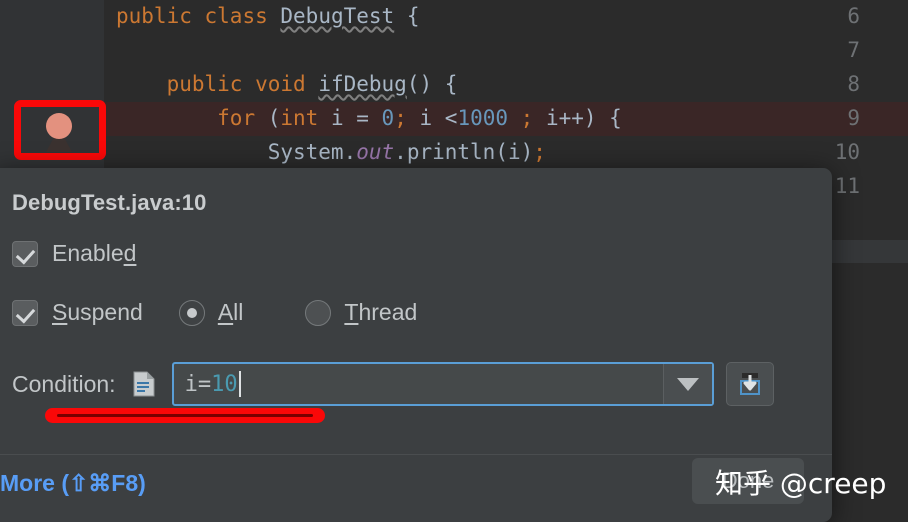 The image size is (908, 522). What do you see at coordinates (239, 384) in the screenshot?
I see `text-caret` at bounding box center [239, 384].